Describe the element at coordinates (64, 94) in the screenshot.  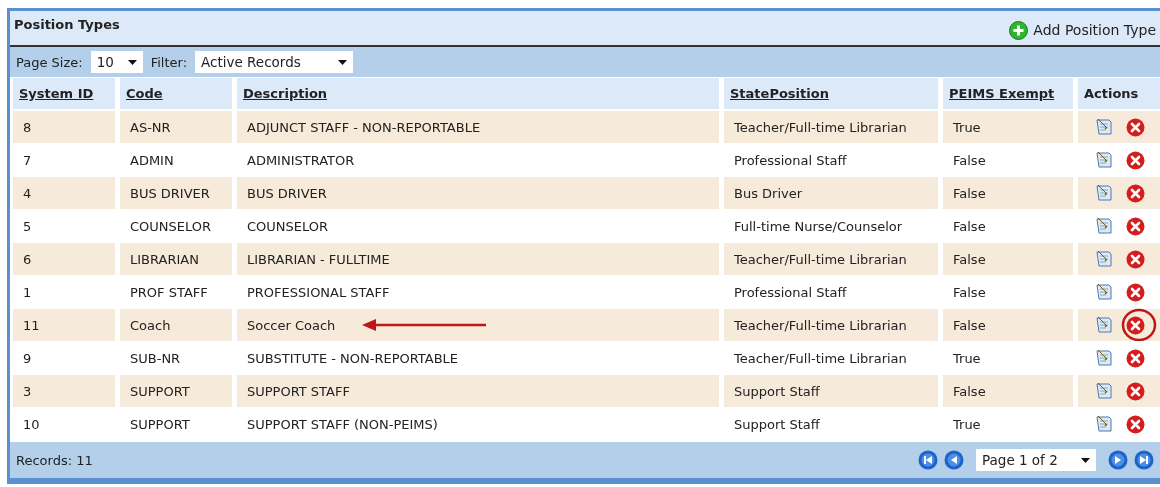
I see `column-header: System ID` at that location.